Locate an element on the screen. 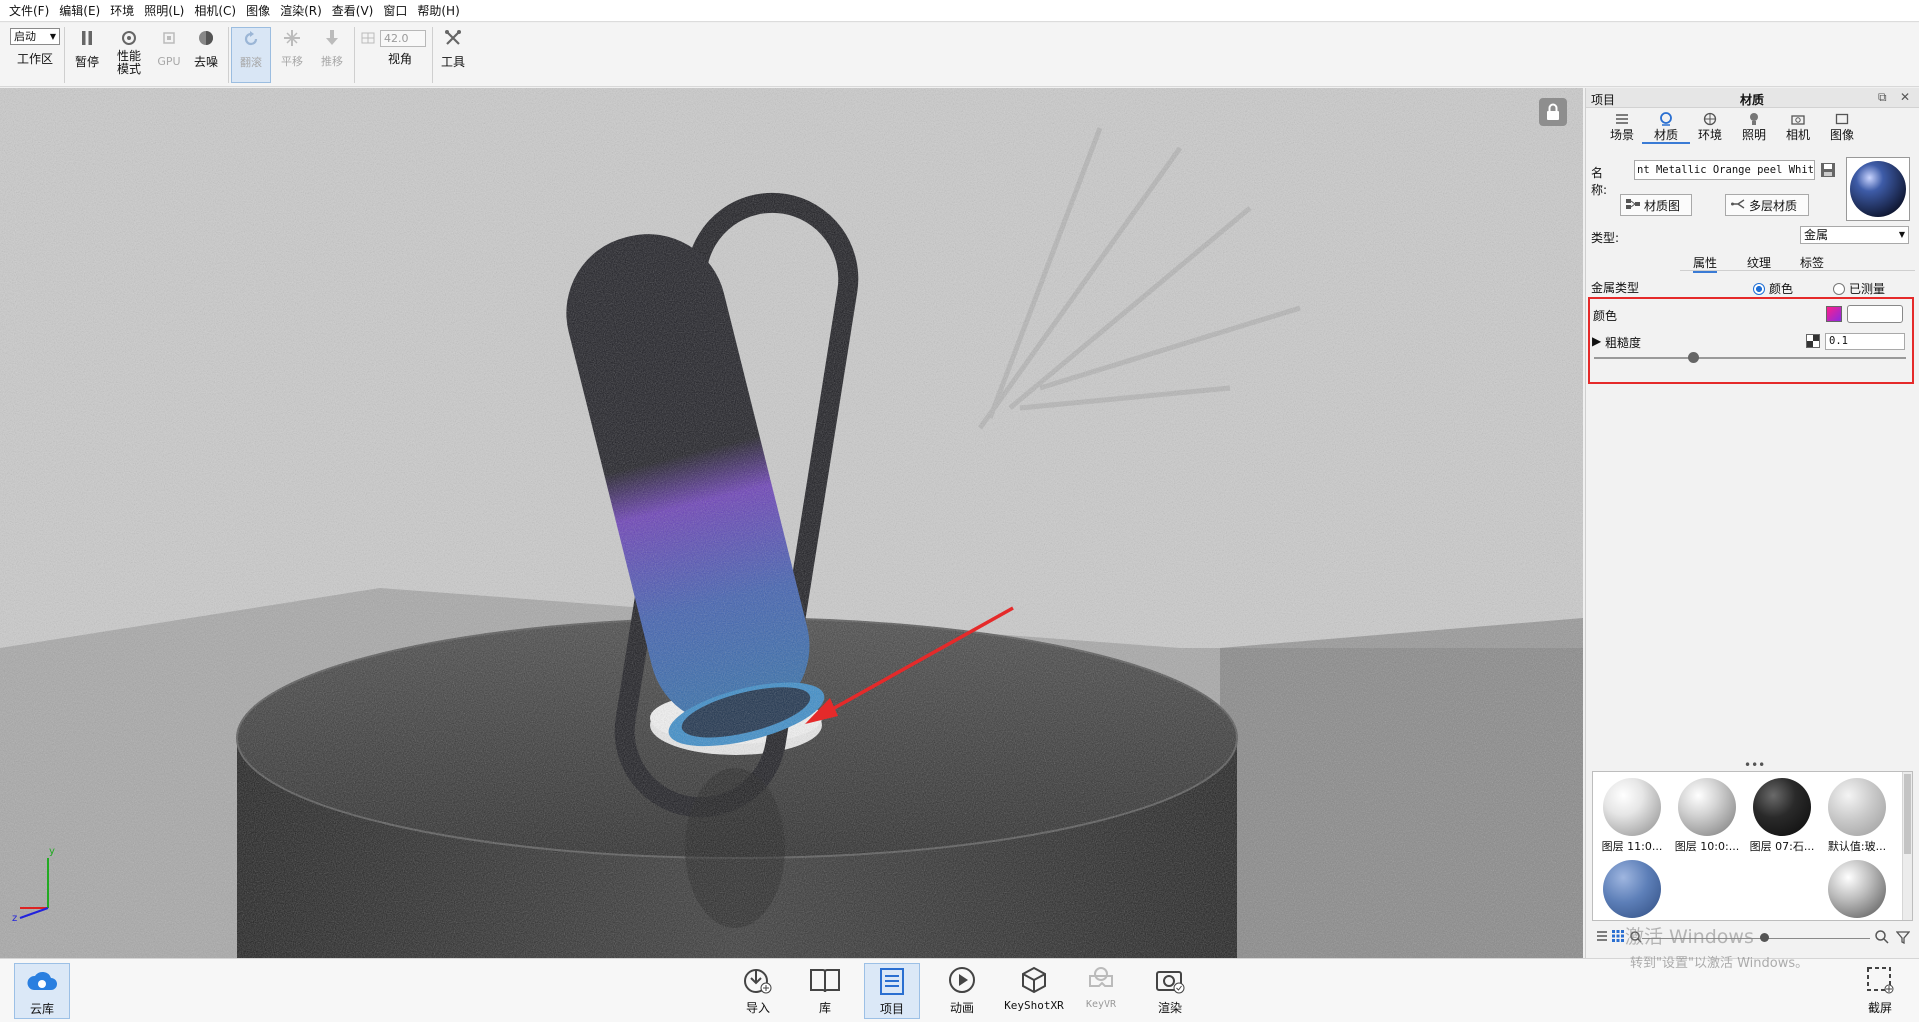 The height and width of the screenshot is (1022, 1919). import-button: 导入 is located at coordinates (758, 991).